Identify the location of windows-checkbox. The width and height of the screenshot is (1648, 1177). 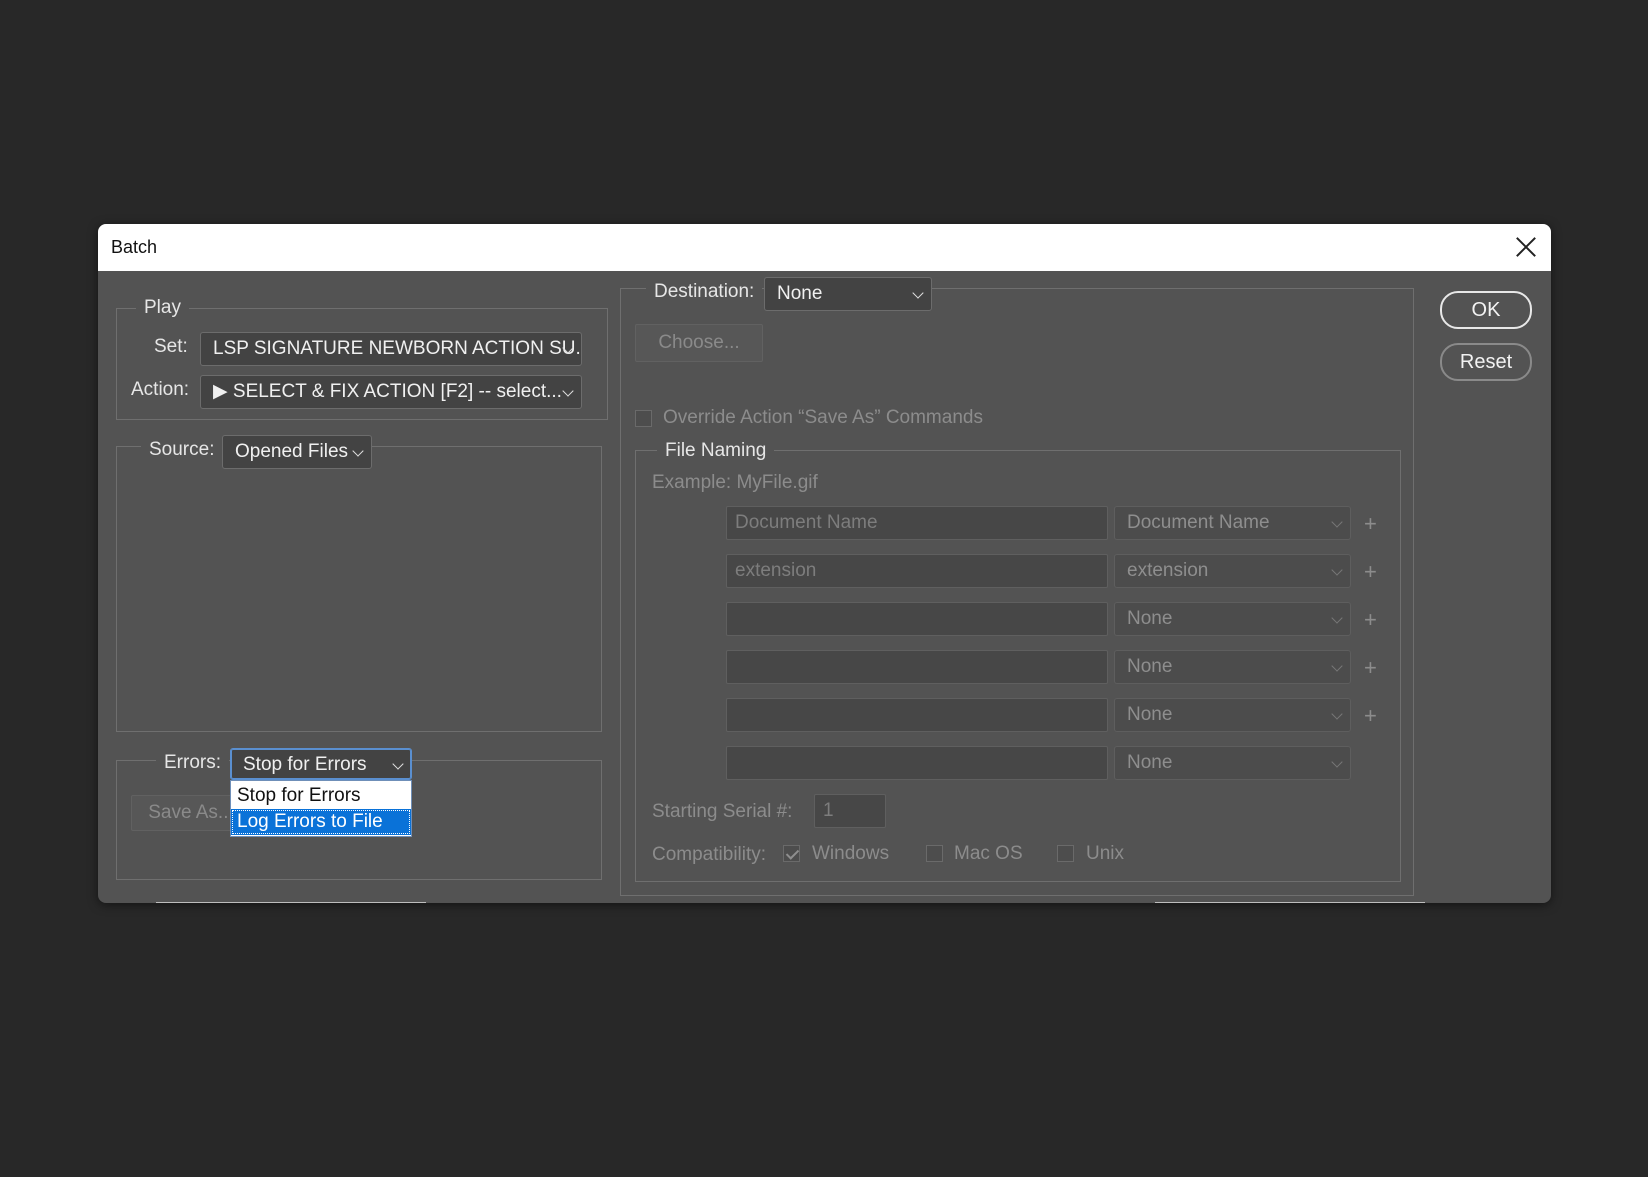
(791, 853).